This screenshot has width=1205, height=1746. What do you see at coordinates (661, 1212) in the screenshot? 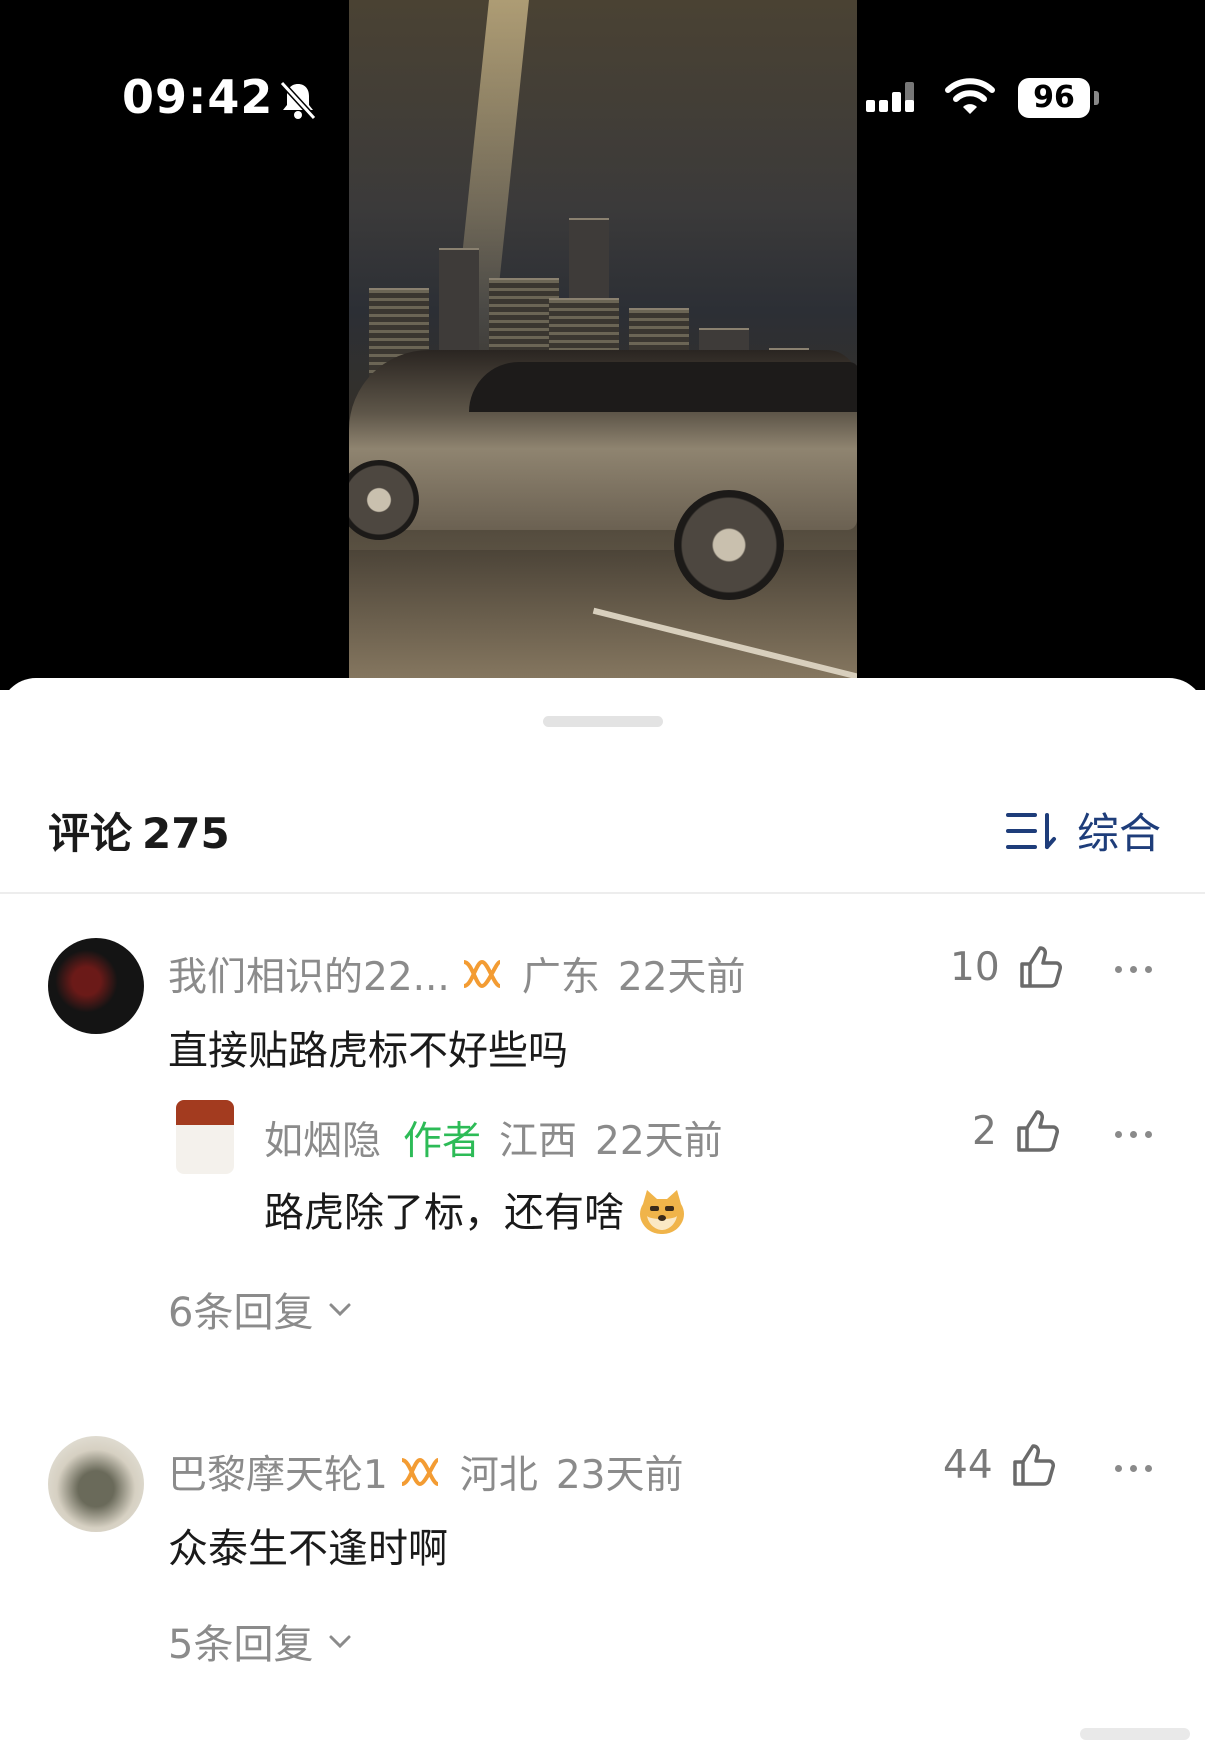
I see `doge-emoji-icon` at bounding box center [661, 1212].